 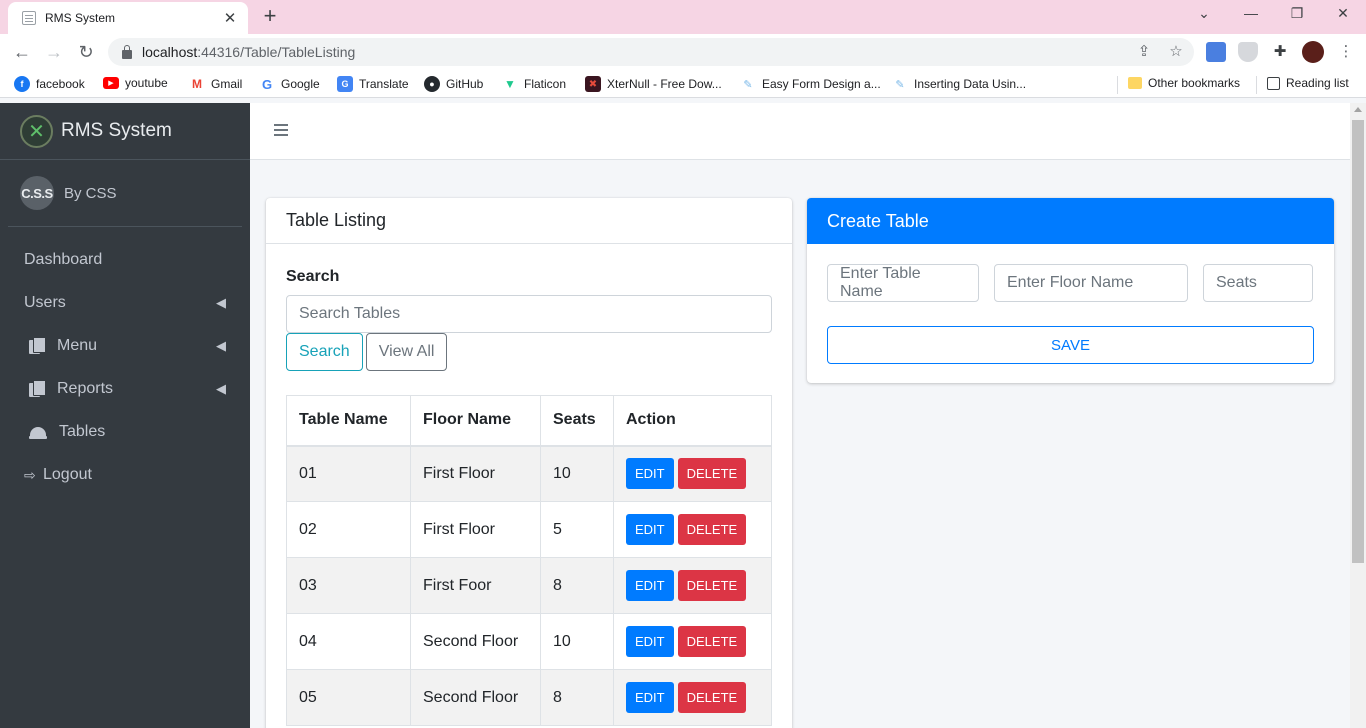 I want to click on lock-icon, so click(x=127, y=51).